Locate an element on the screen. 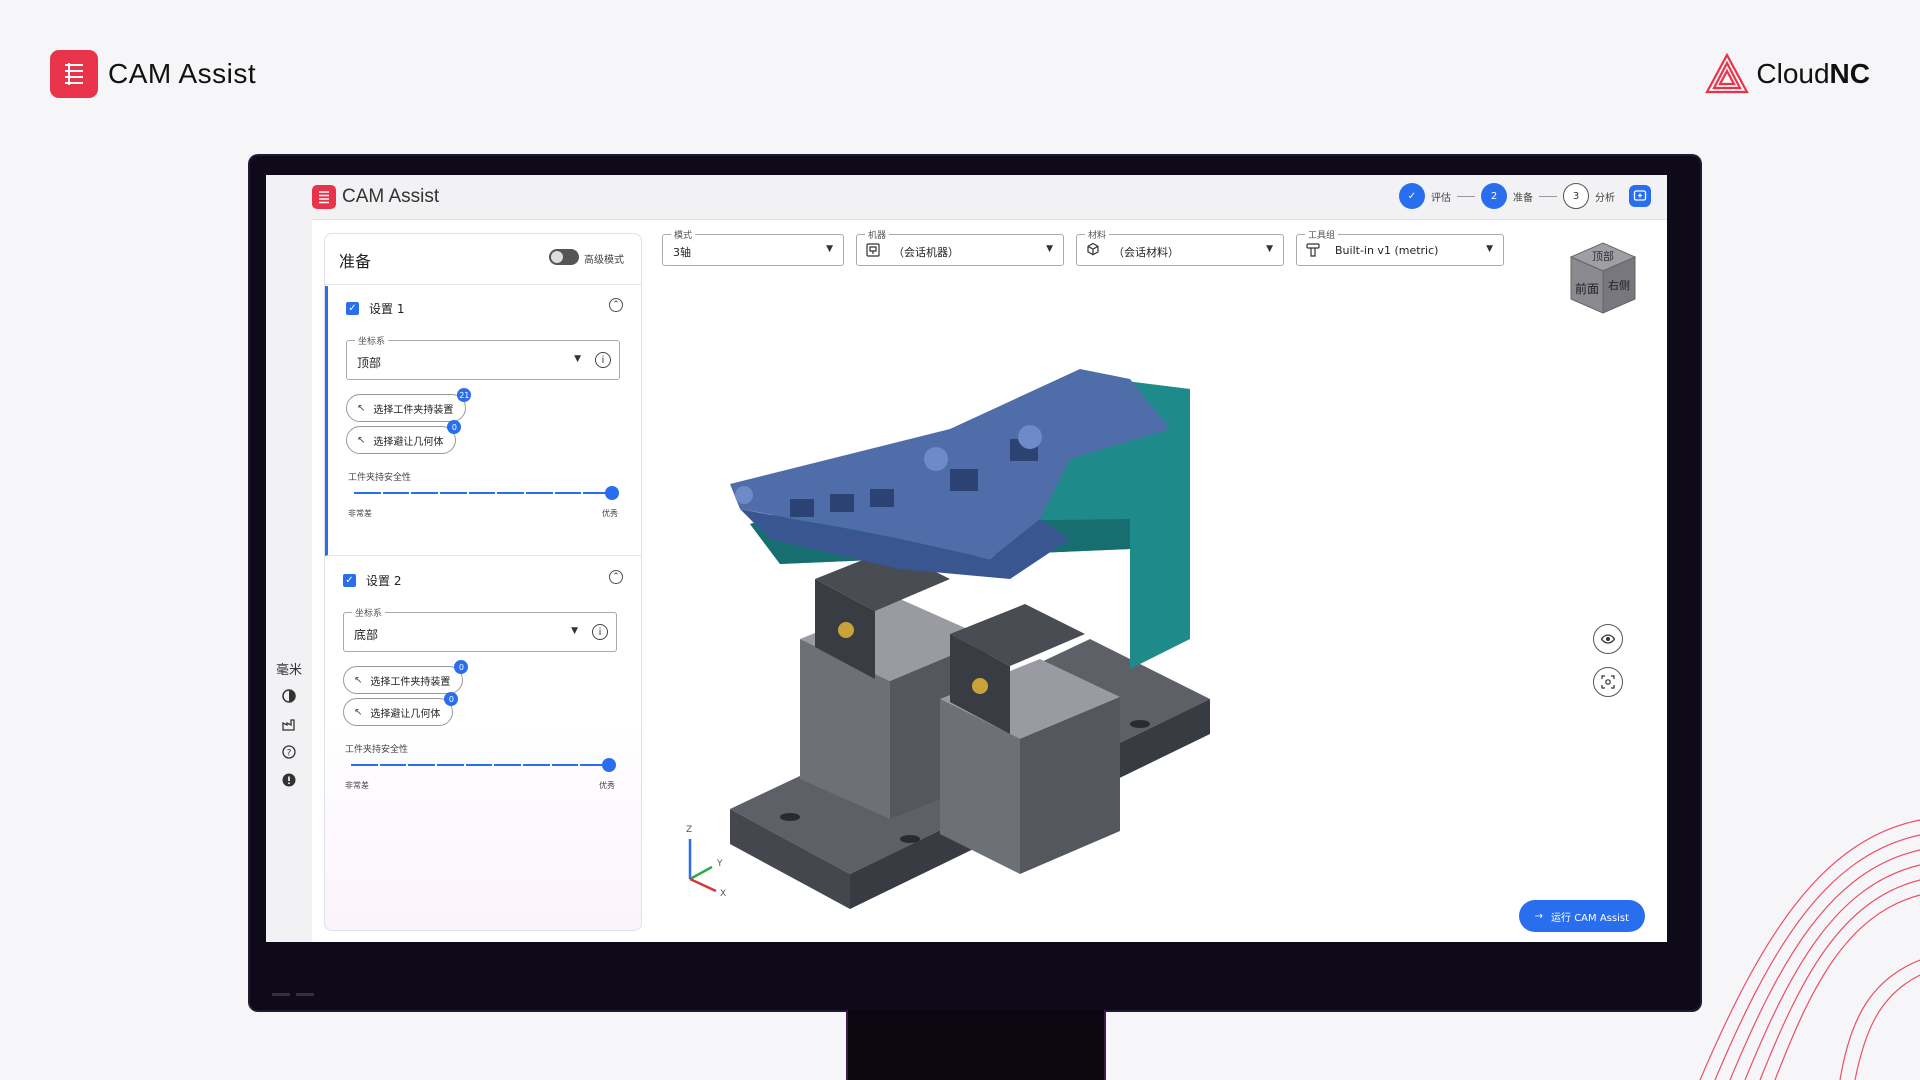  axis-x-label: X is located at coordinates (723, 894).